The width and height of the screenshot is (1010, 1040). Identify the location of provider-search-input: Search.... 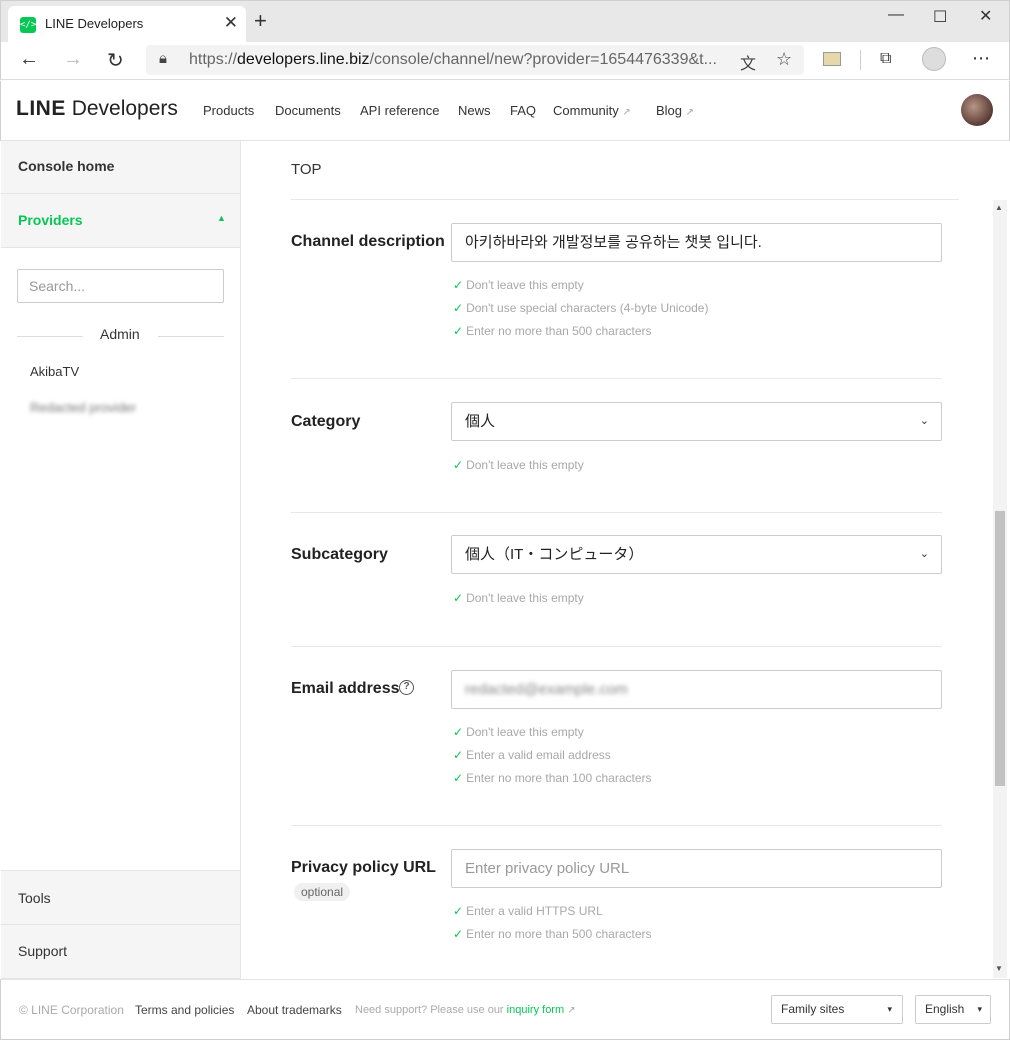
(120, 286).